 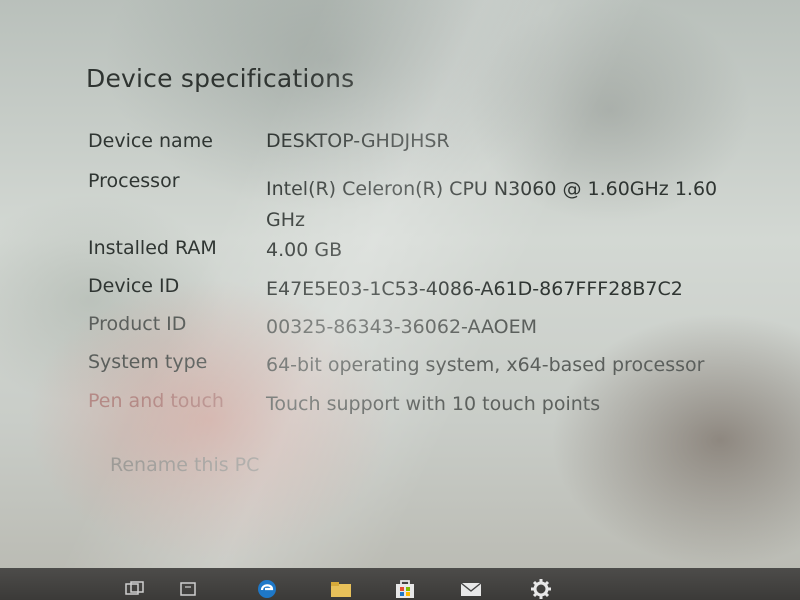 What do you see at coordinates (134, 286) in the screenshot?
I see `spec-label: Device ID` at bounding box center [134, 286].